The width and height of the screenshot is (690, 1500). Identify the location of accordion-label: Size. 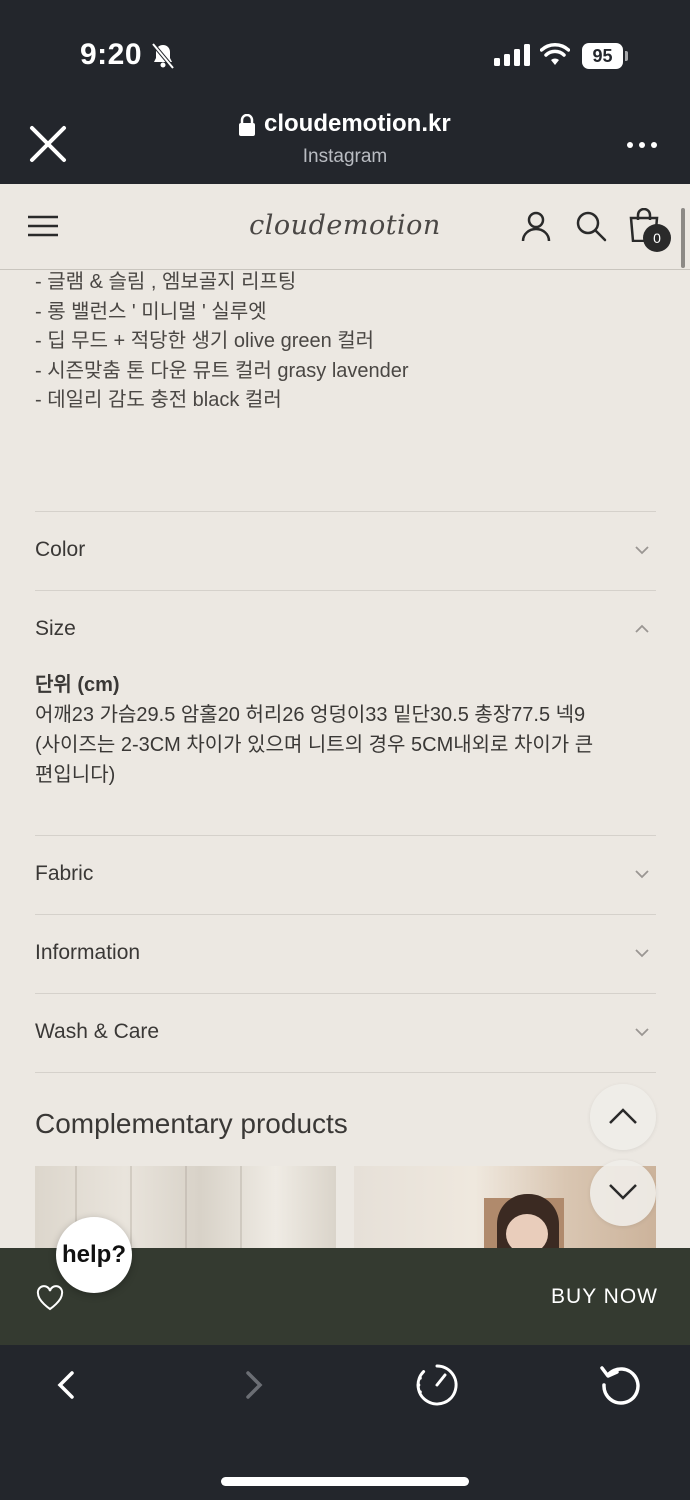
(55, 628).